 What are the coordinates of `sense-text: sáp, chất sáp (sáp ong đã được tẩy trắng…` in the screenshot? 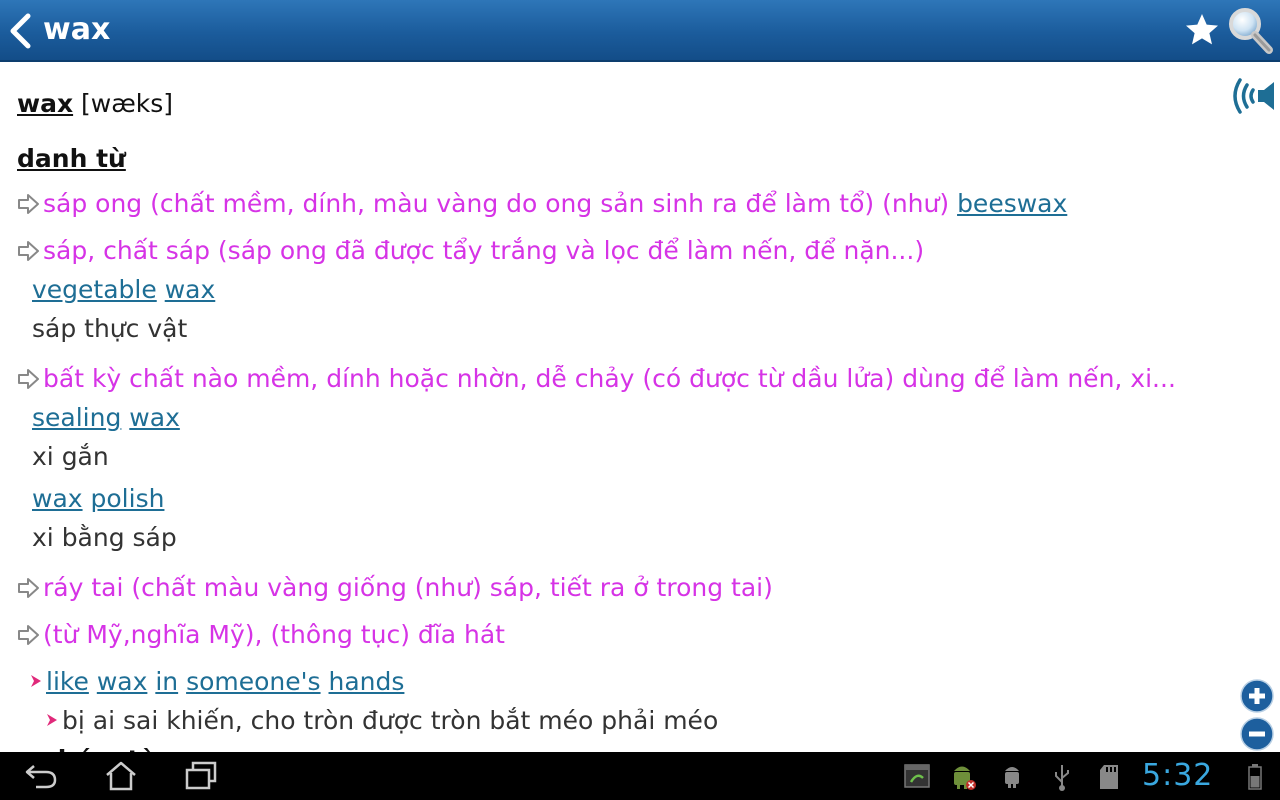 It's located at (484, 250).